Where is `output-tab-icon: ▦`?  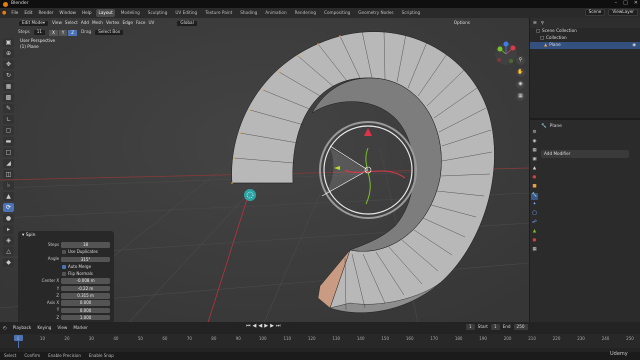 output-tab-icon: ▦ is located at coordinates (534, 151).